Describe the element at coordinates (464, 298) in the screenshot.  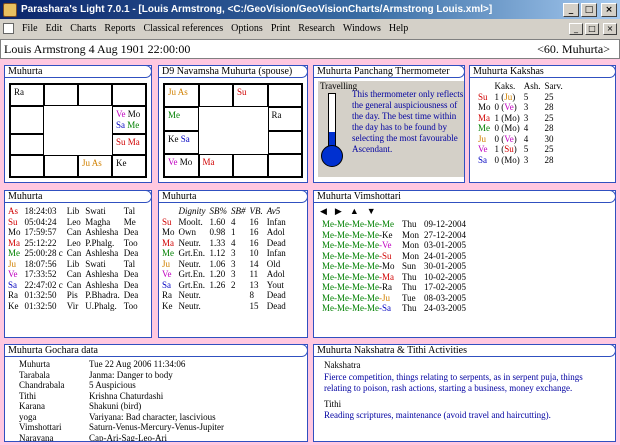
I see `list-item: Me-Me-Me-Me-Ju Tue 08-03-2005` at that location.